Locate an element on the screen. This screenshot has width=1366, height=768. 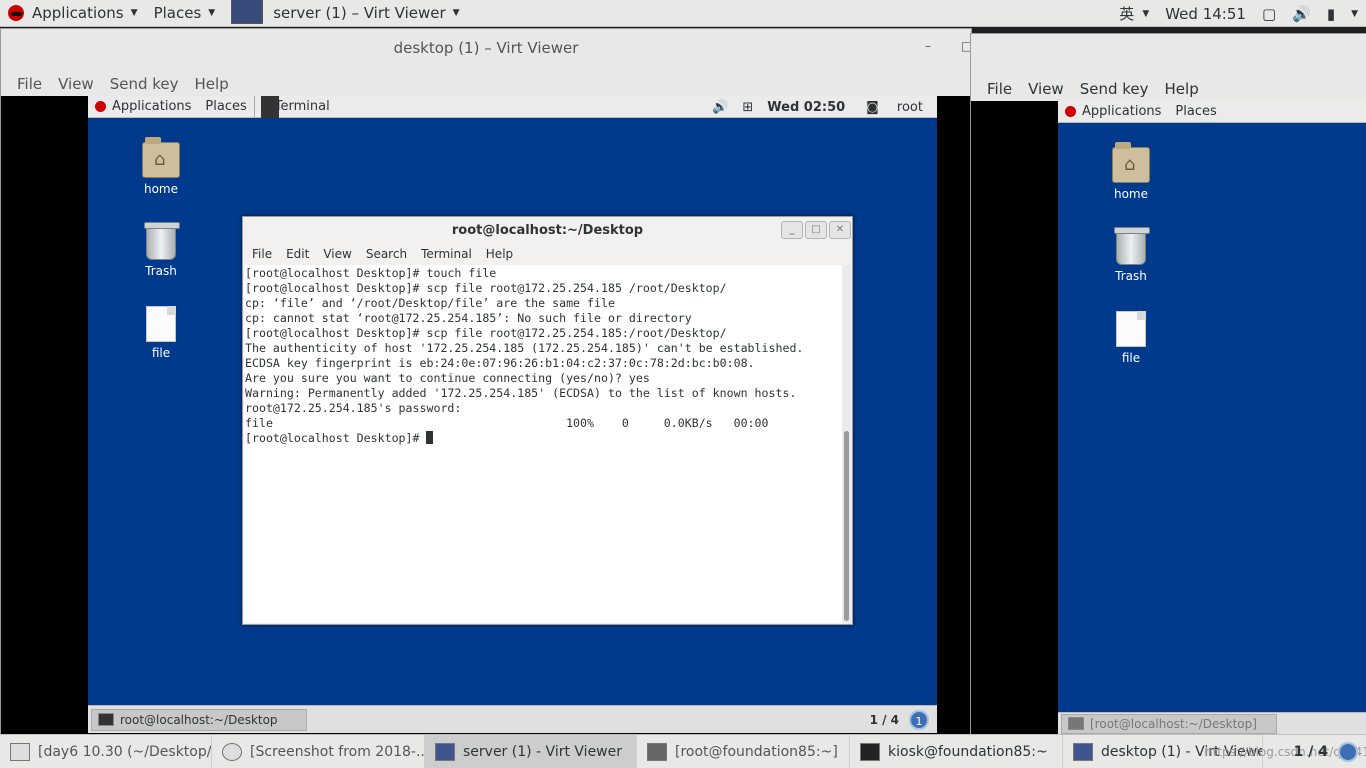
taskbar-item: server (1) - Virt Viewer is located at coordinates (531, 751).